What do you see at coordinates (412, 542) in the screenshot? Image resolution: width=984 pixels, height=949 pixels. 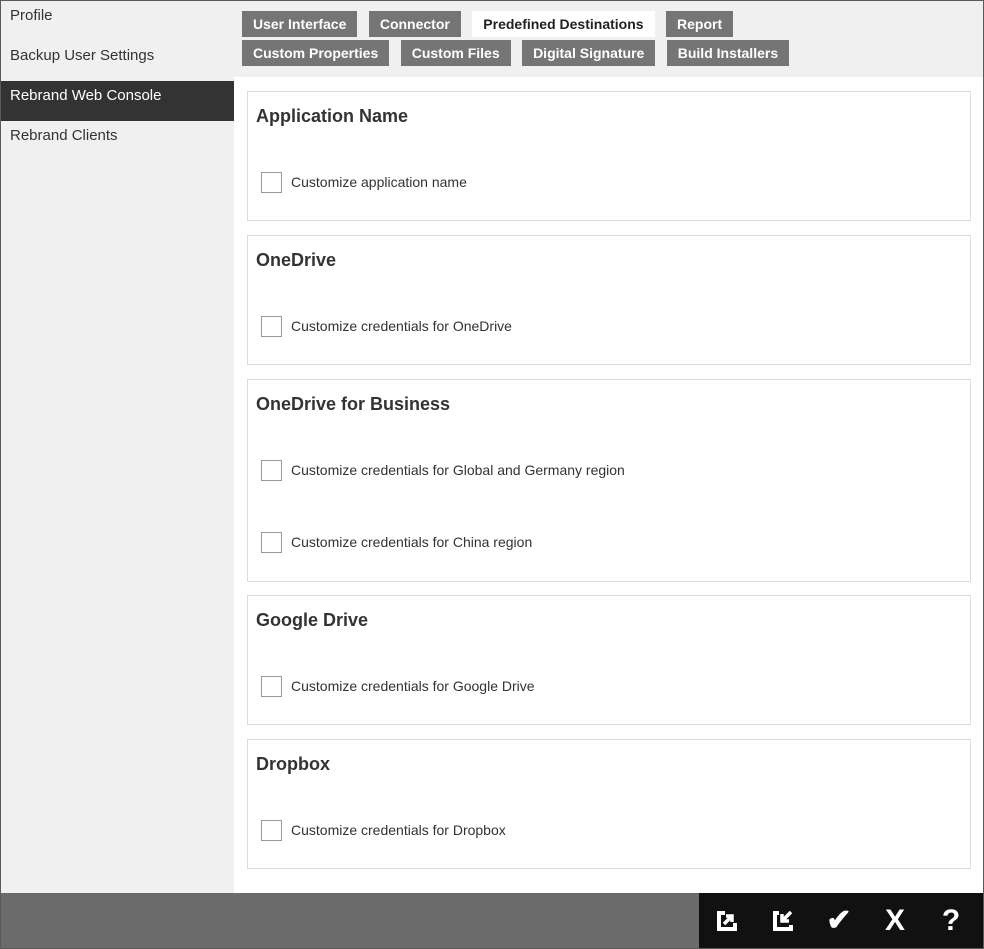 I see `checkbox-label: Customize credentials for China region` at bounding box center [412, 542].